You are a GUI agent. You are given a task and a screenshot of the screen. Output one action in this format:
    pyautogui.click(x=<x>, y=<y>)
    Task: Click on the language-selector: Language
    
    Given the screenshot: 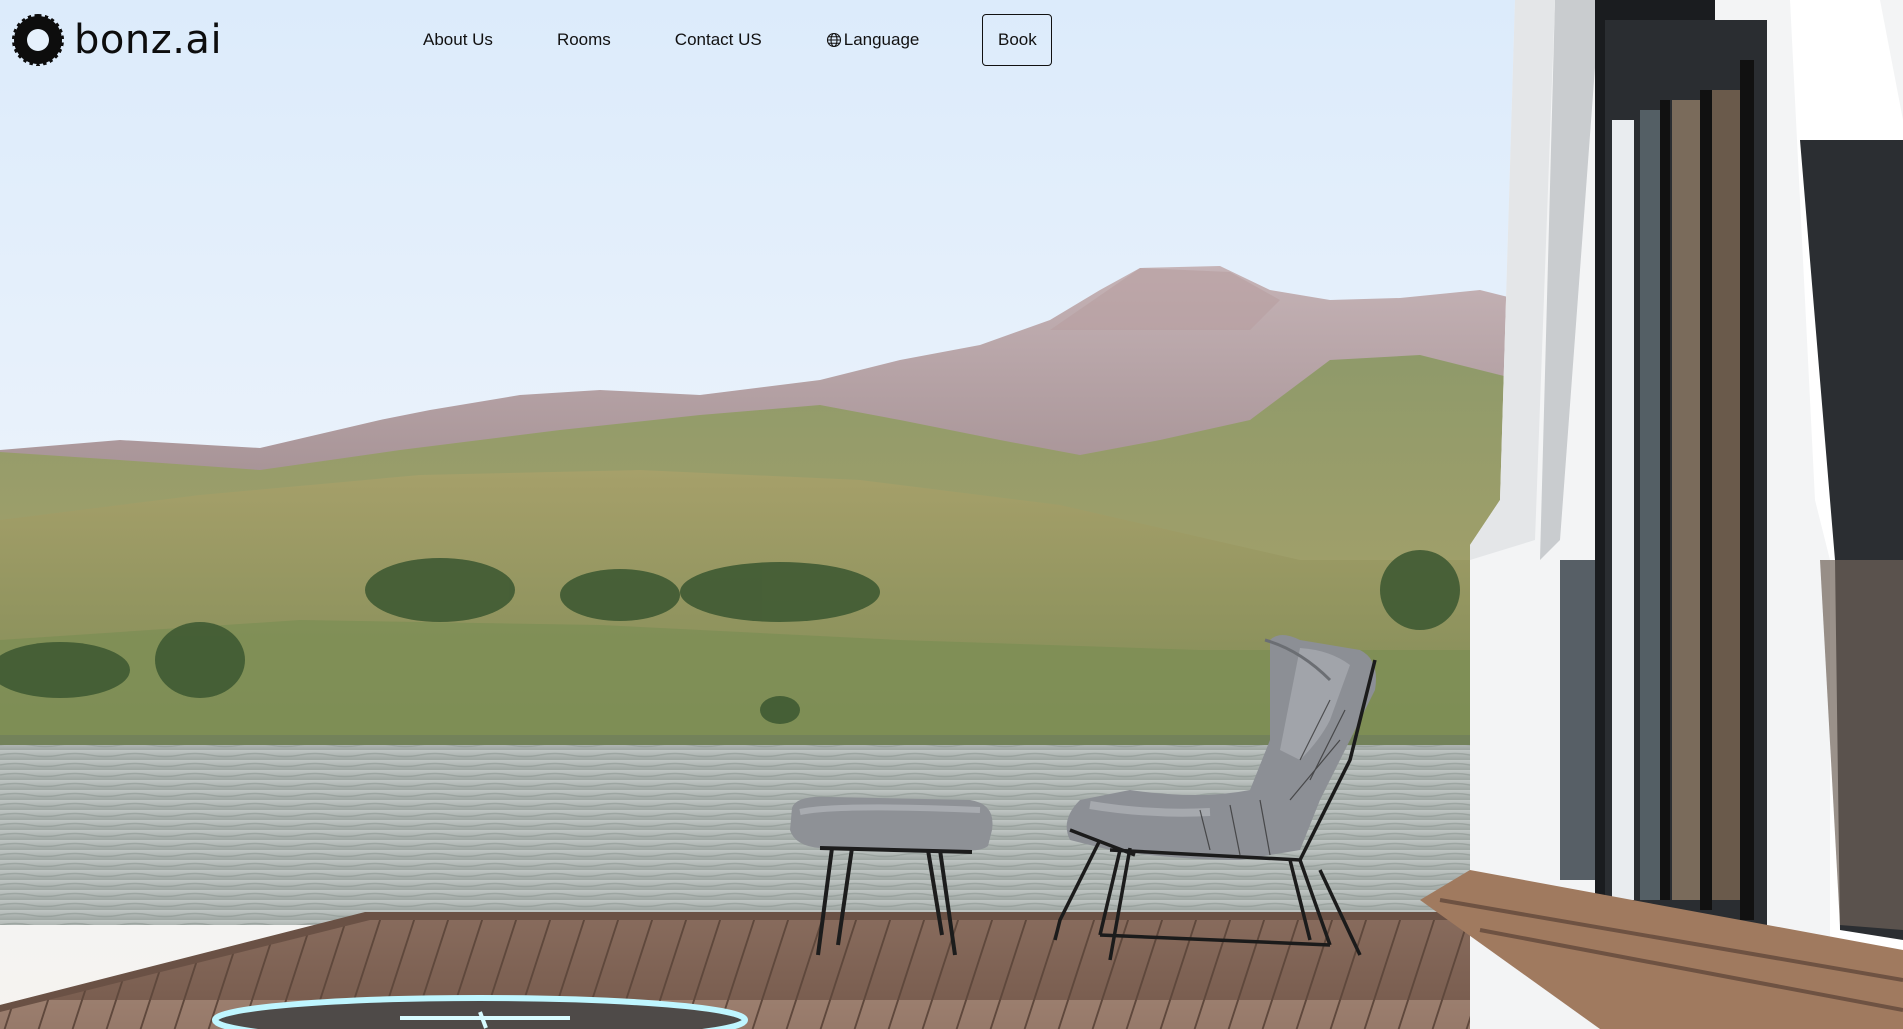 What is the action you would take?
    pyautogui.click(x=873, y=40)
    